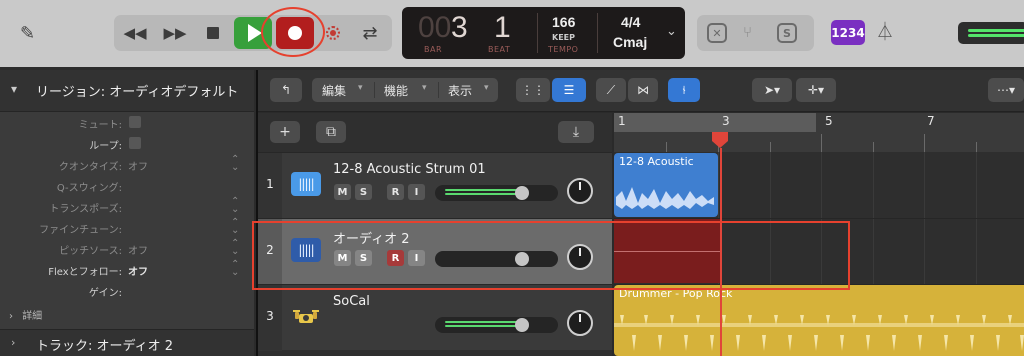  Describe the element at coordinates (435, 132) in the screenshot. I see `track-header-toolbar: + ⧉ ⤓` at that location.